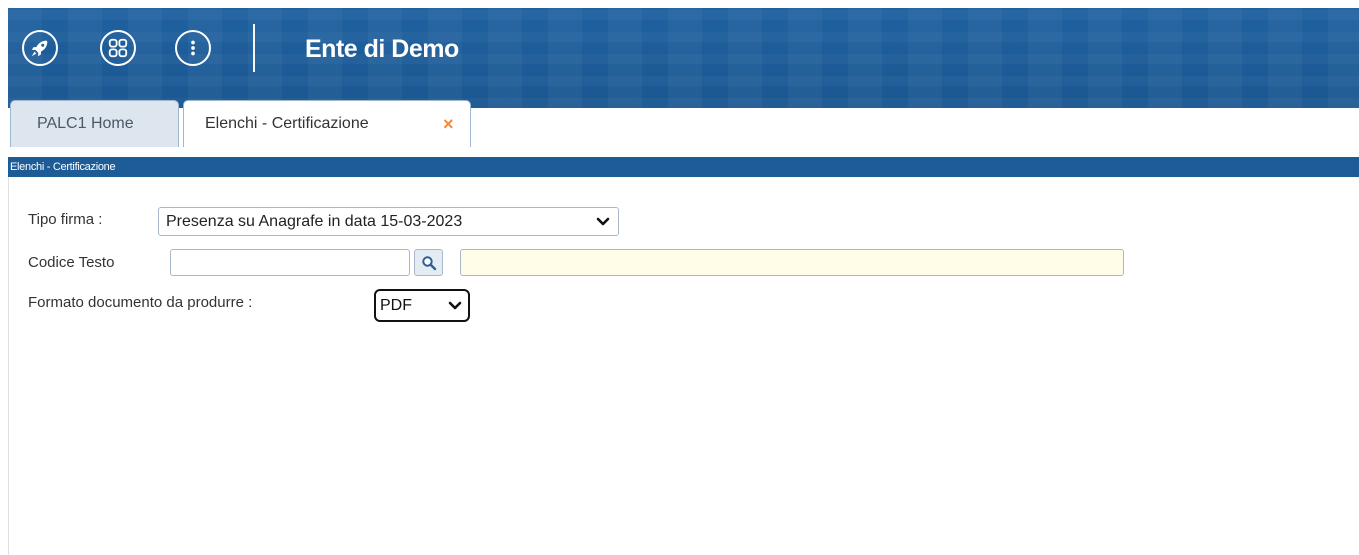  I want to click on app-title: Ente di Demo, so click(382, 49).